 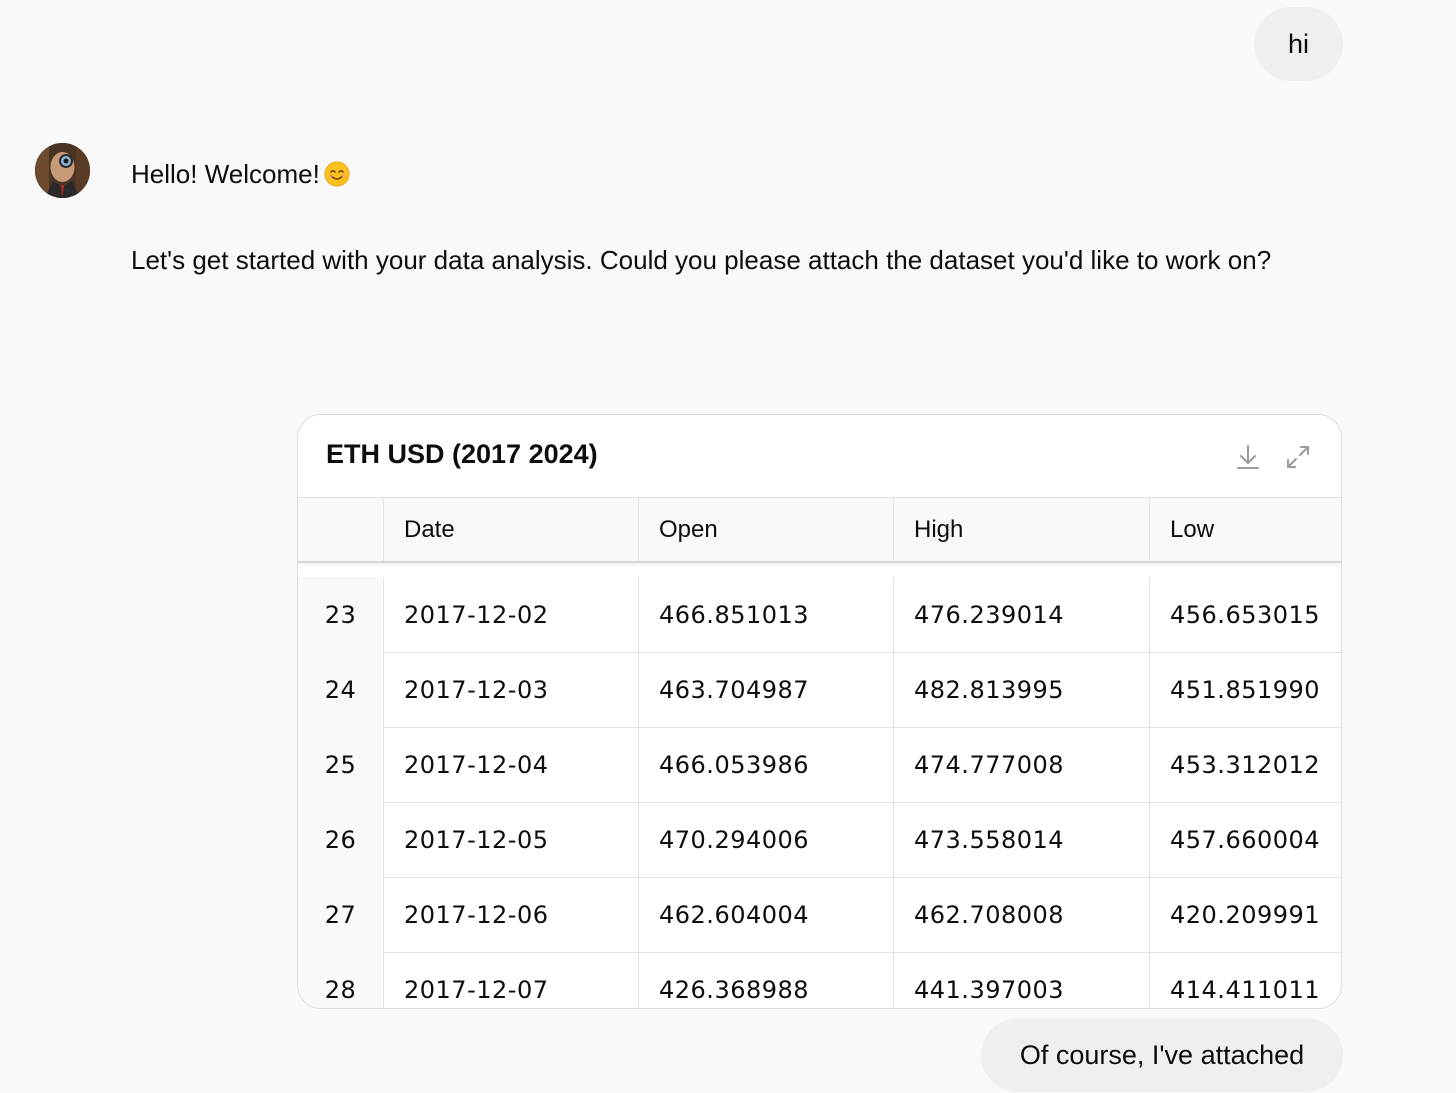 I want to click on column-header-low: Low, so click(x=1245, y=529).